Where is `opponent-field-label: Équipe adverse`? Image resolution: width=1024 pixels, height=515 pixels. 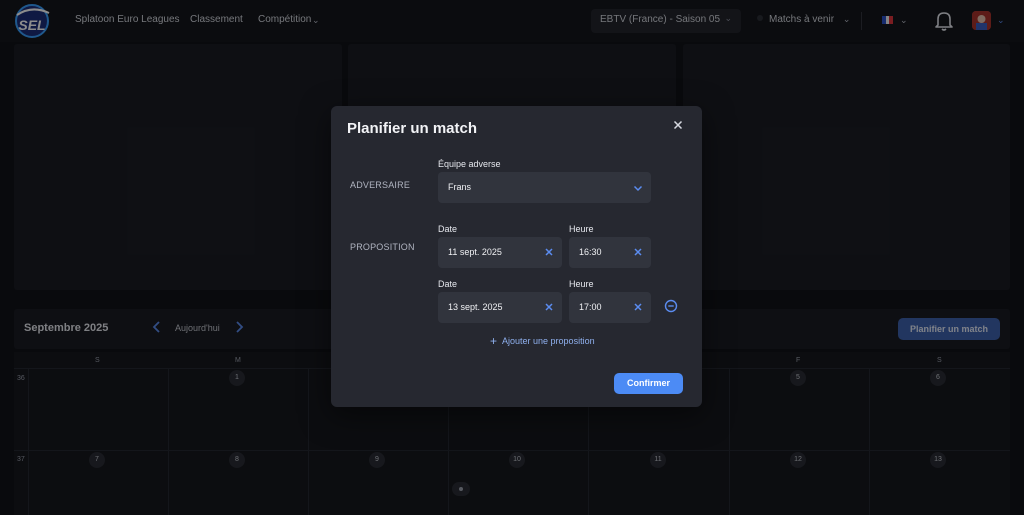
opponent-field-label: Équipe adverse is located at coordinates (469, 164).